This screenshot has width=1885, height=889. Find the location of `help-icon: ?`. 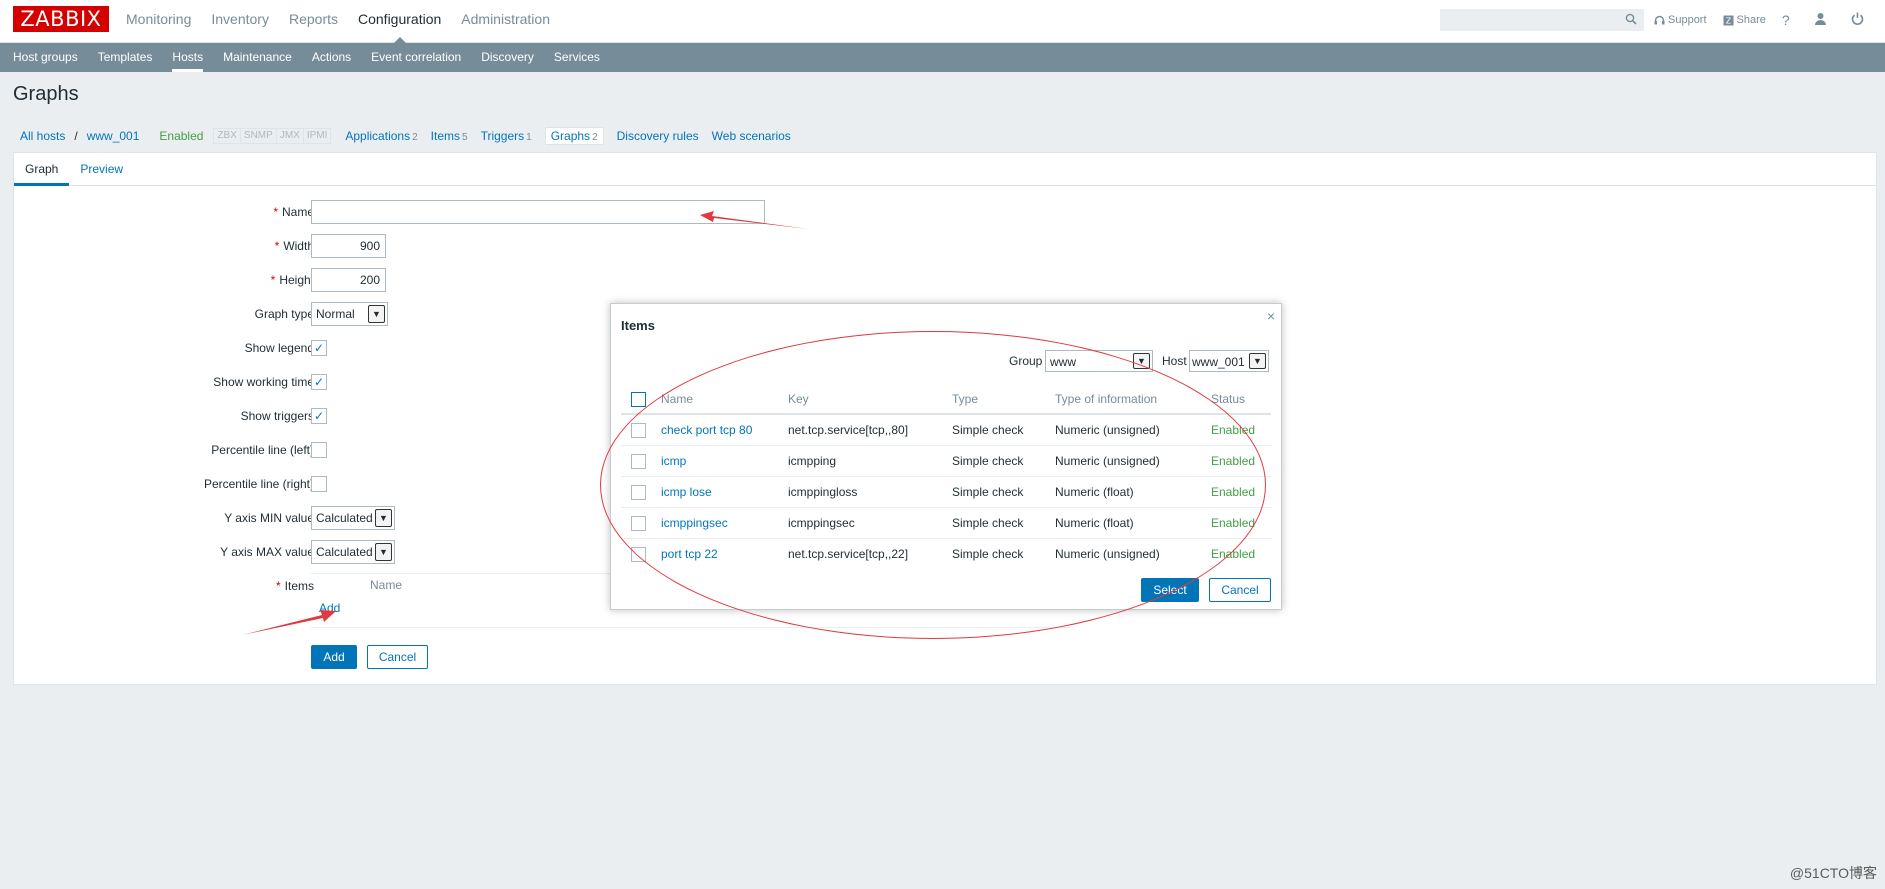

help-icon: ? is located at coordinates (1786, 20).